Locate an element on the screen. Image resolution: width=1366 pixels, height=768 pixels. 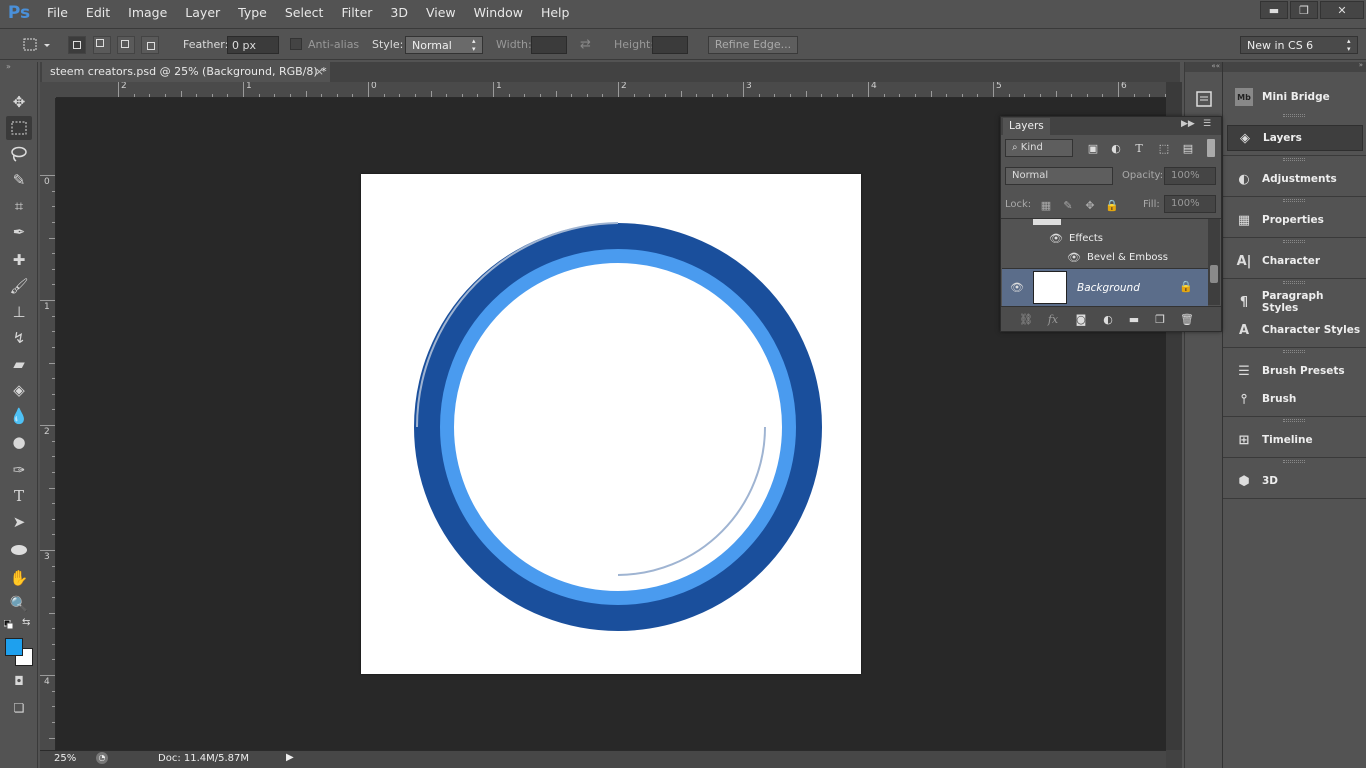
menu-edit: Edit is located at coordinates (98, 13).